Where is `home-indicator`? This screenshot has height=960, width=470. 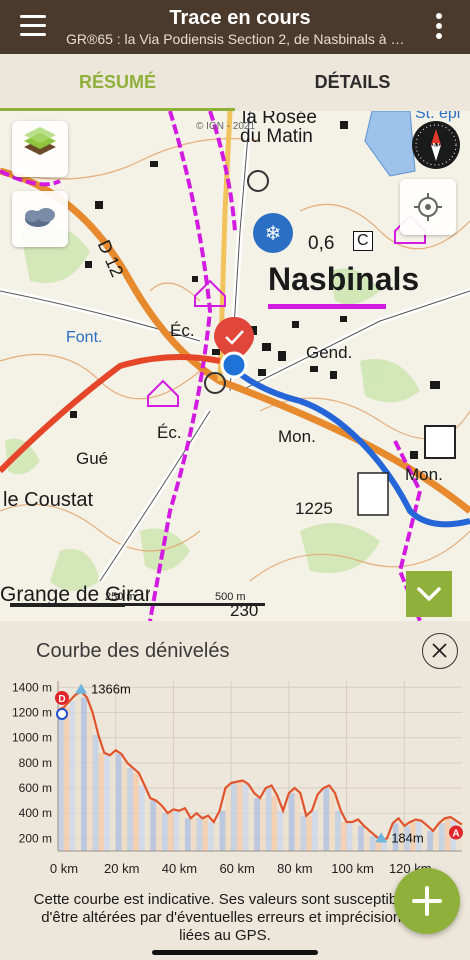
home-indicator is located at coordinates (235, 952).